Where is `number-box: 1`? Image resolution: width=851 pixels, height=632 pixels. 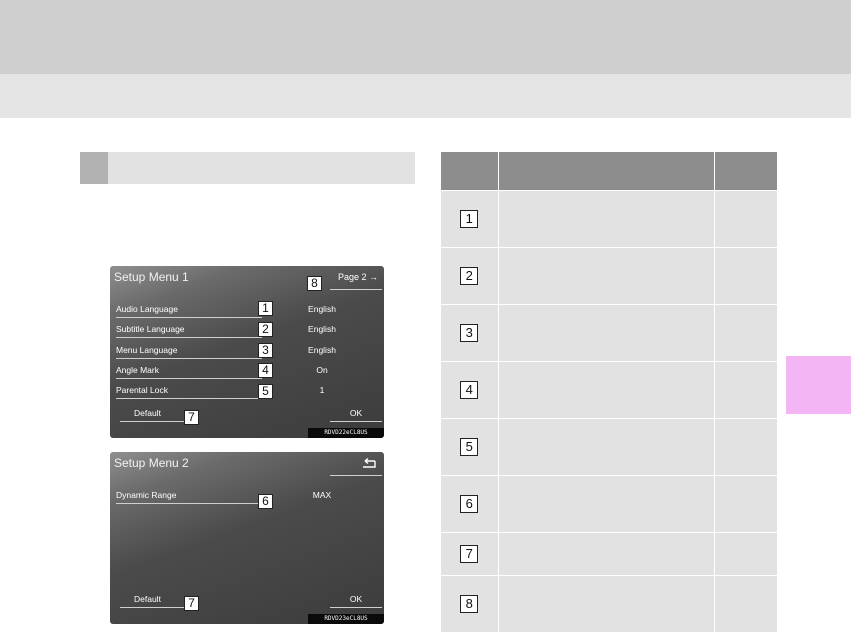
number-box: 1 is located at coordinates (469, 218).